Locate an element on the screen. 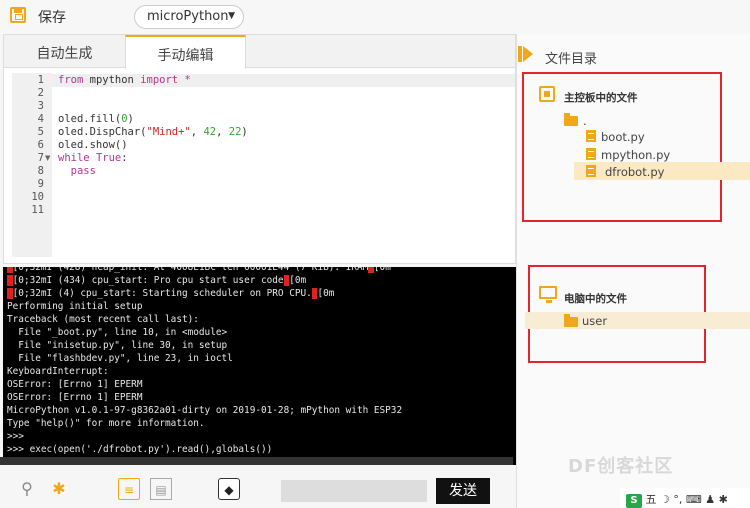 Image resolution: width=750 pixels, height=508 pixels. code-line: oled.fill(0) is located at coordinates (96, 119).